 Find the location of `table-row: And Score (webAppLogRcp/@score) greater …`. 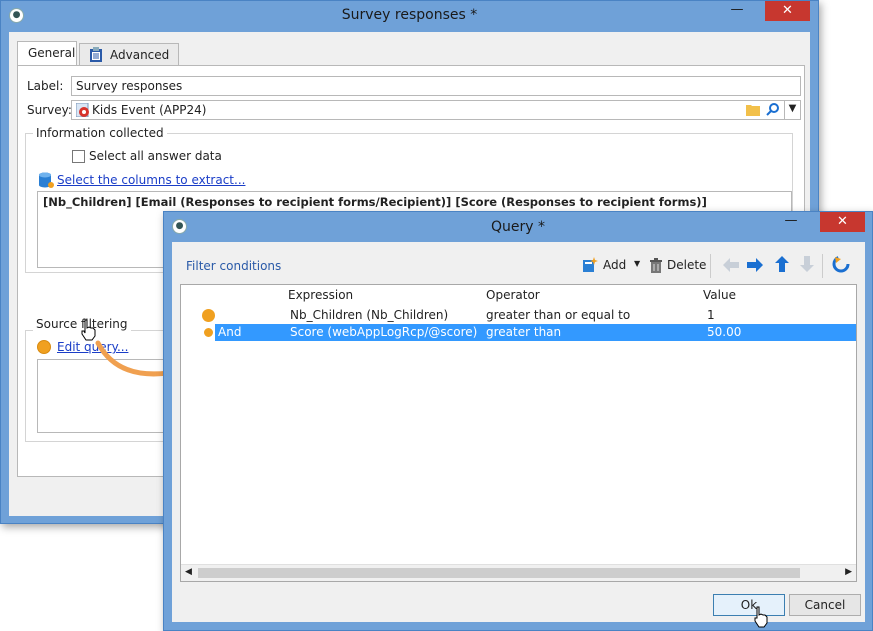

table-row: And Score (webAppLogRcp/@score) greater … is located at coordinates (518, 332).